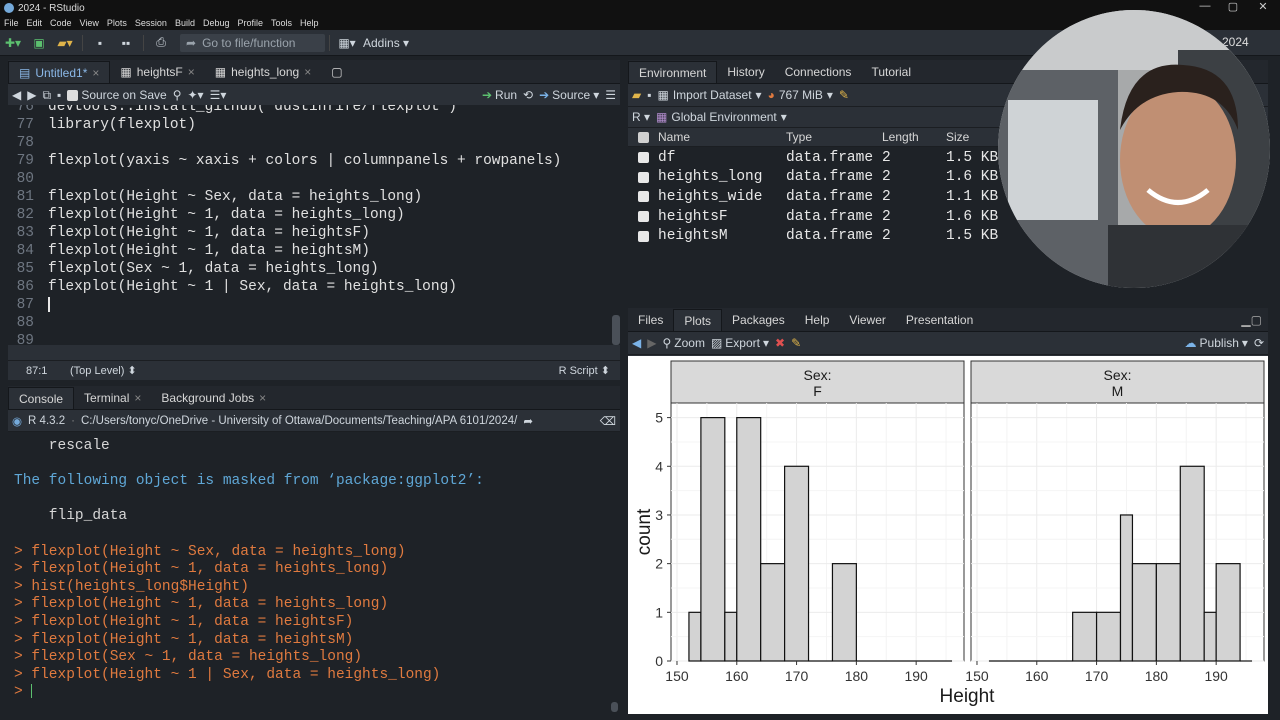 The width and height of the screenshot is (1280, 720). Describe the element at coordinates (650, 320) in the screenshot. I see `tab-files: Files` at that location.